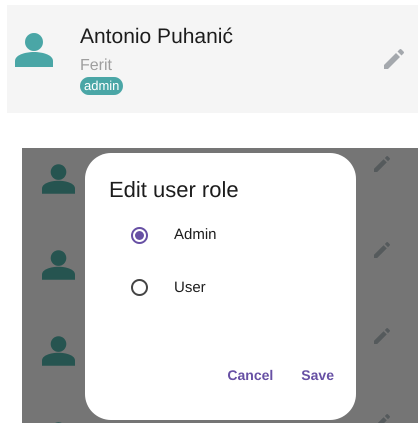  What do you see at coordinates (190, 288) in the screenshot?
I see `radio-label: User` at bounding box center [190, 288].